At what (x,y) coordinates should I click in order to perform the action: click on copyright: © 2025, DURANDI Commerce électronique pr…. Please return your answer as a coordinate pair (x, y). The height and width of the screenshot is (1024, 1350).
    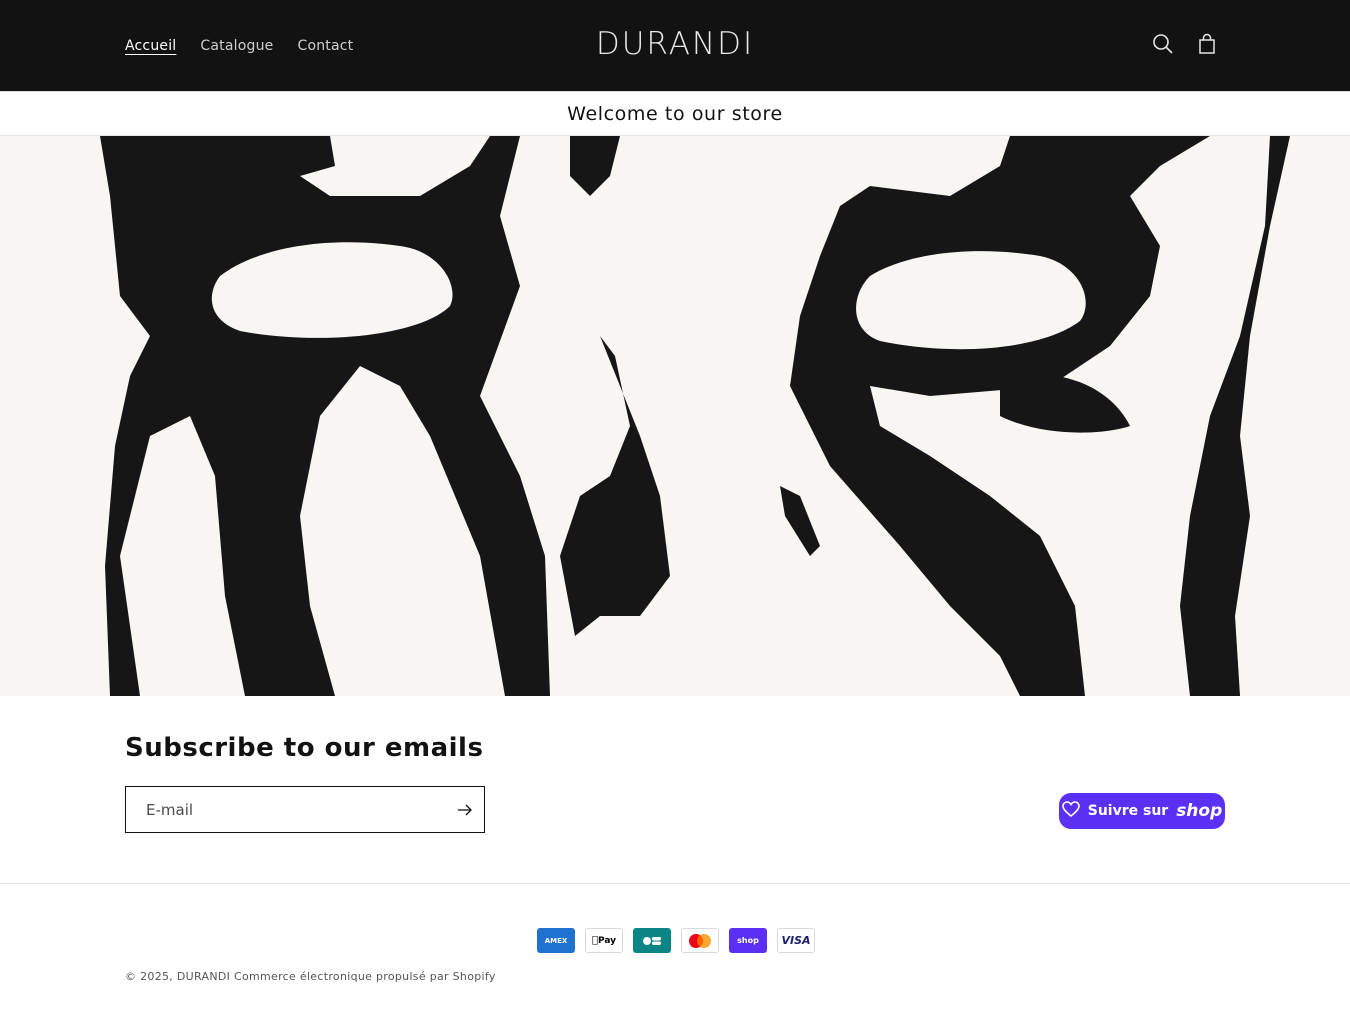
    Looking at the image, I should click on (310, 976).